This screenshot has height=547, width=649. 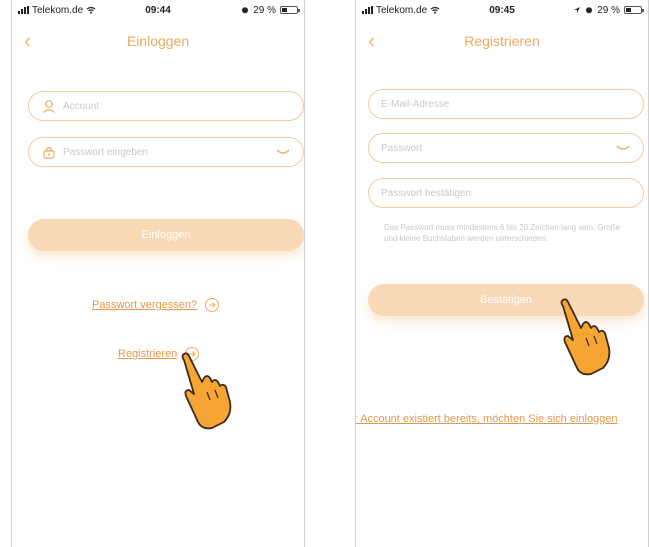 I want to click on nav-bar: ‹ Einloggen, so click(x=158, y=42).